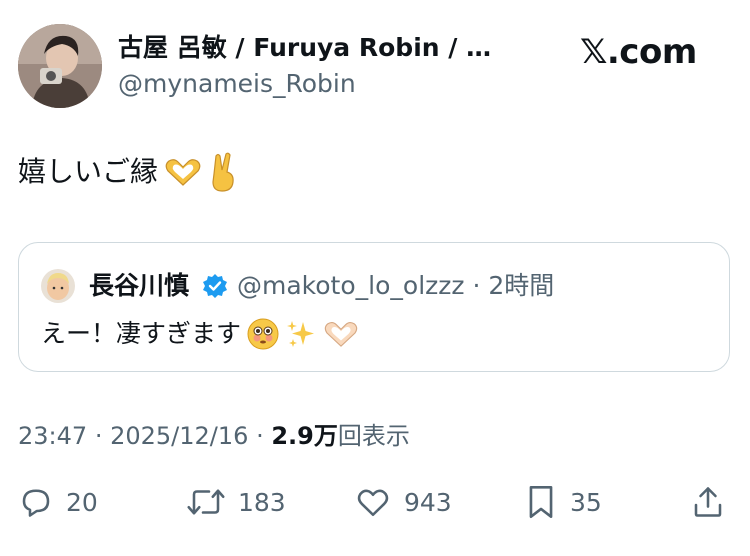  I want to click on tweet-text: 嬉しいご縁, so click(128, 172).